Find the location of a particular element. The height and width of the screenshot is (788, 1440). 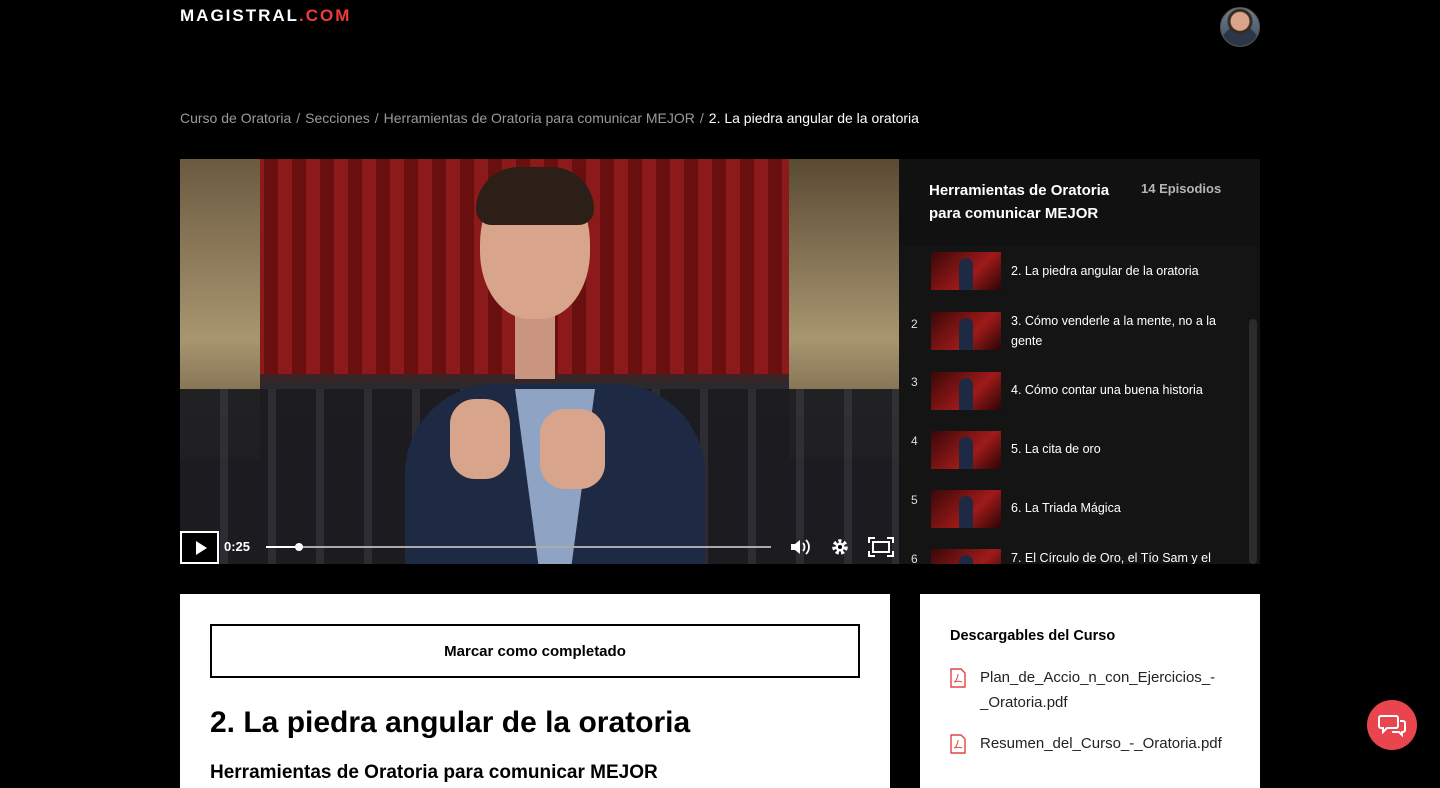

current-time: 0:25 is located at coordinates (237, 546).